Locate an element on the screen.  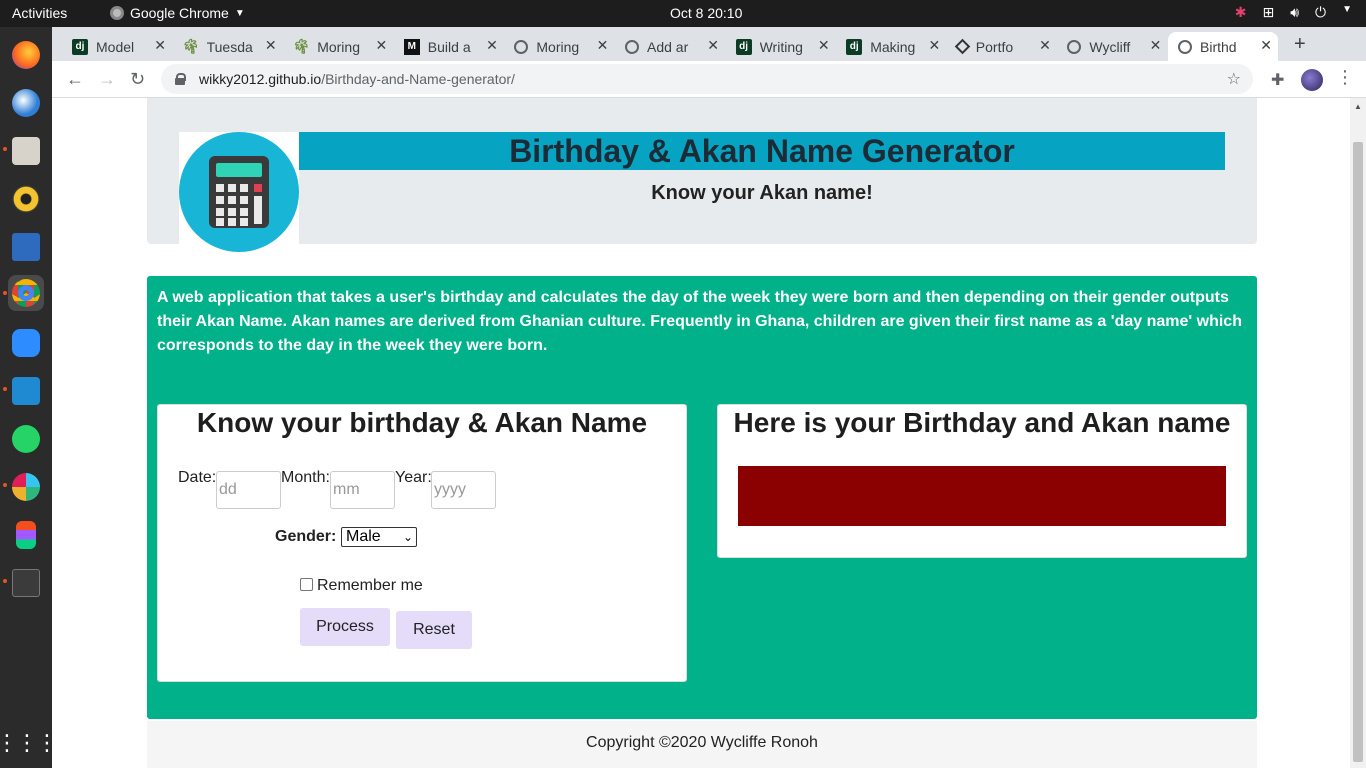
chrome-icon is located at coordinates (117, 13).